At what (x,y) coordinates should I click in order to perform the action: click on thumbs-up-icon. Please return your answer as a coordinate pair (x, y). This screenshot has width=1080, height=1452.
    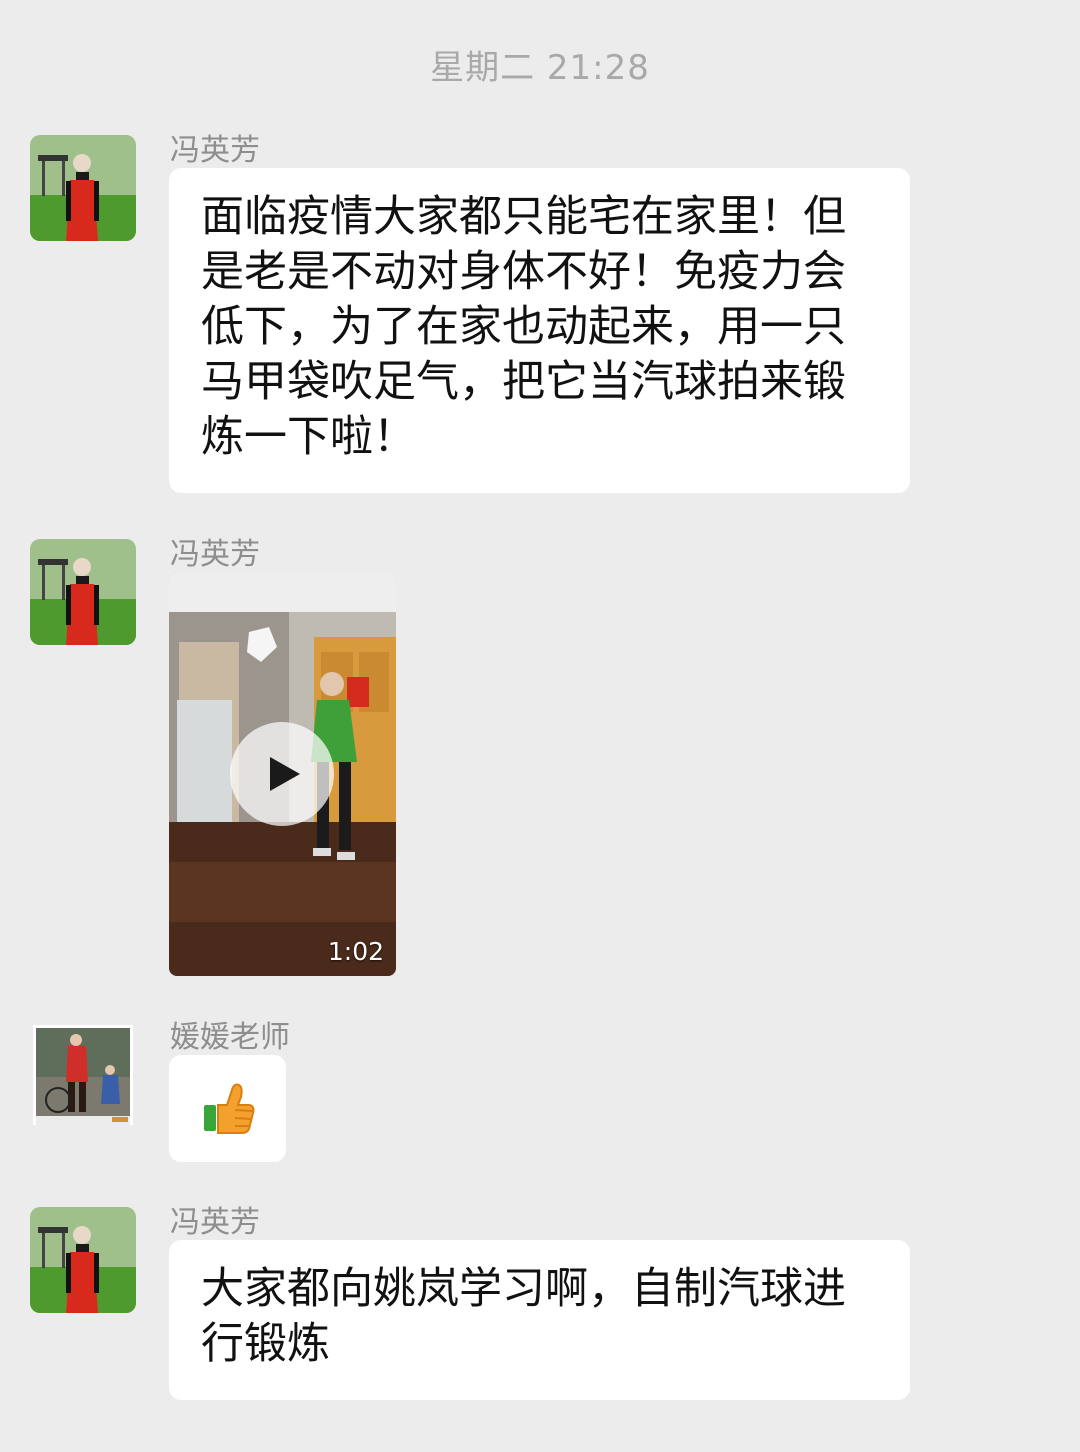
    Looking at the image, I should click on (229, 1108).